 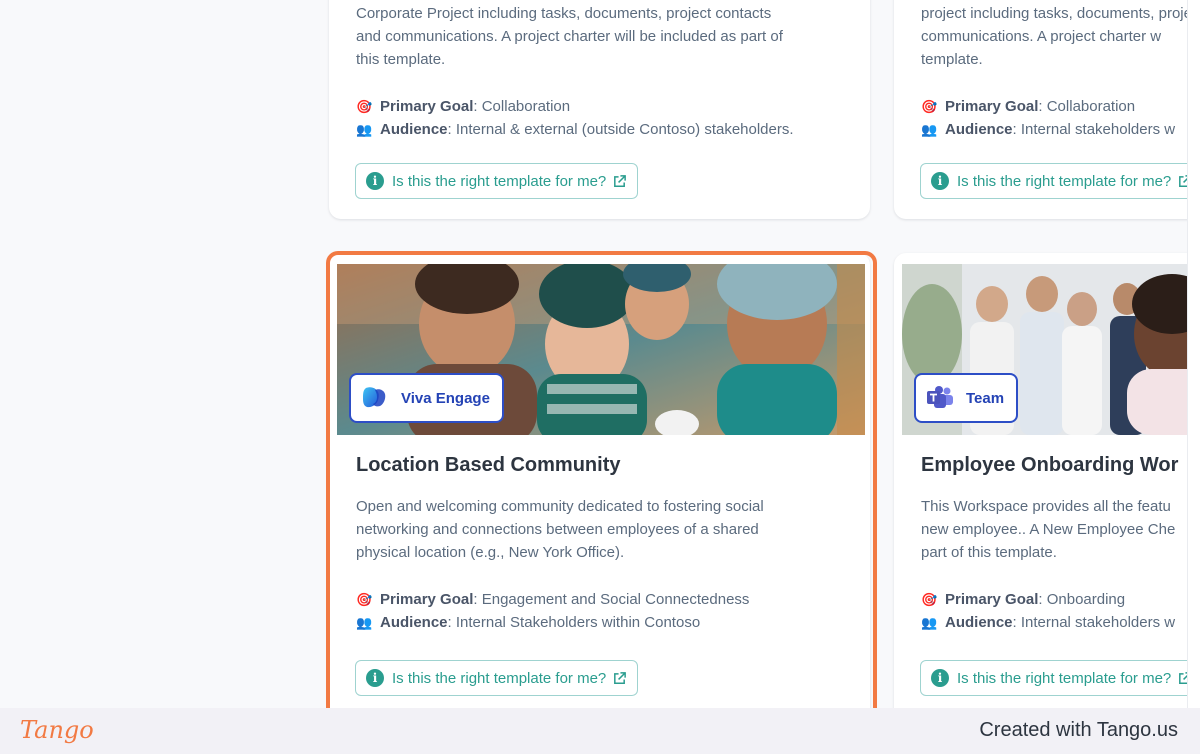 I want to click on app-badge-viva-engage: Viva Engage, so click(x=426, y=398).